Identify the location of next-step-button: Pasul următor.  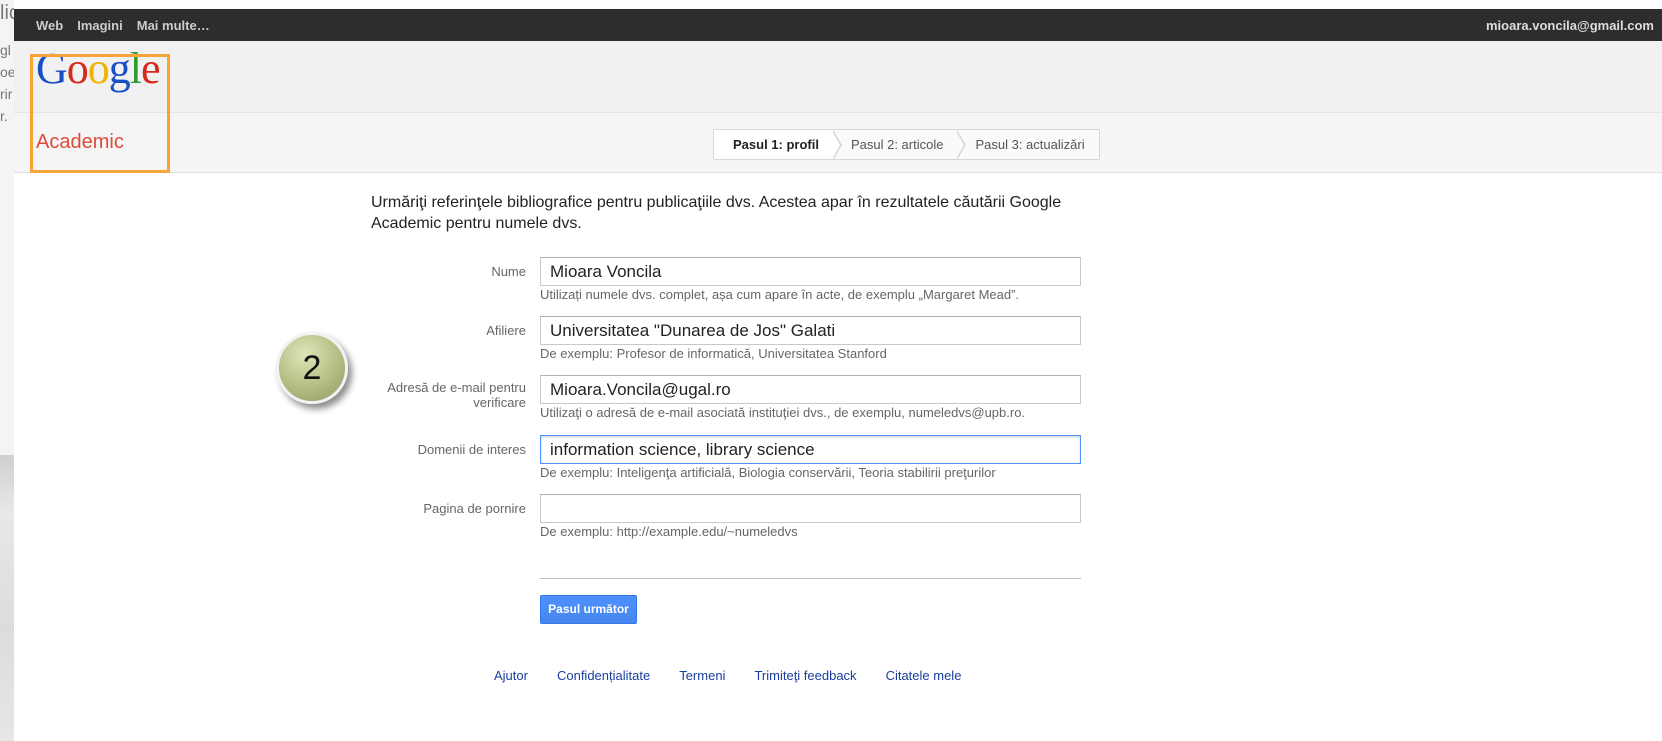
(588, 609).